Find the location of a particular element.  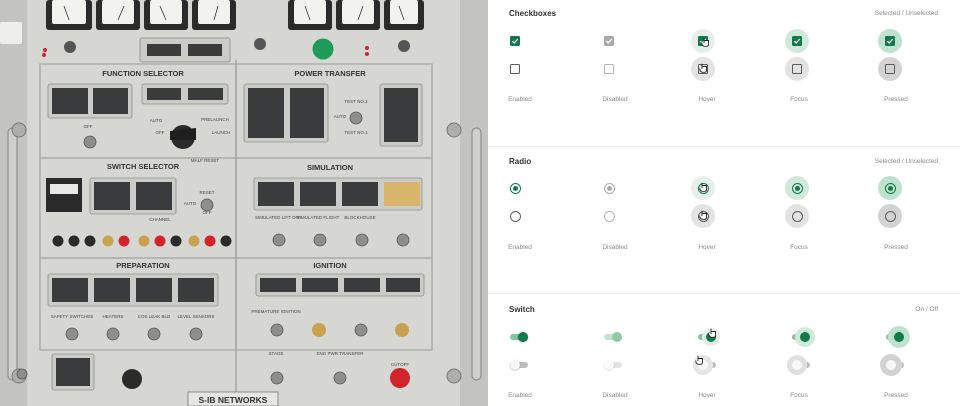

svg-text: SIMULATED FLIGHT is located at coordinates (318, 217).